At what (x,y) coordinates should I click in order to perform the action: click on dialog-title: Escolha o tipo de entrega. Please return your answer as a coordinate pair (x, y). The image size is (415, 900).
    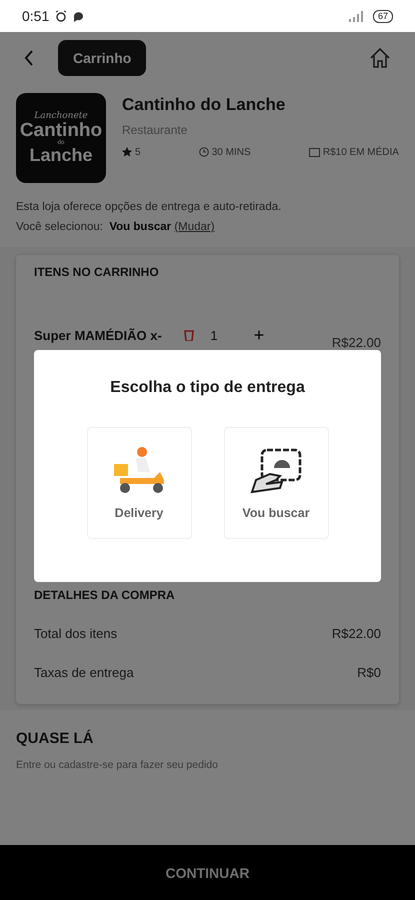
    Looking at the image, I should click on (207, 388).